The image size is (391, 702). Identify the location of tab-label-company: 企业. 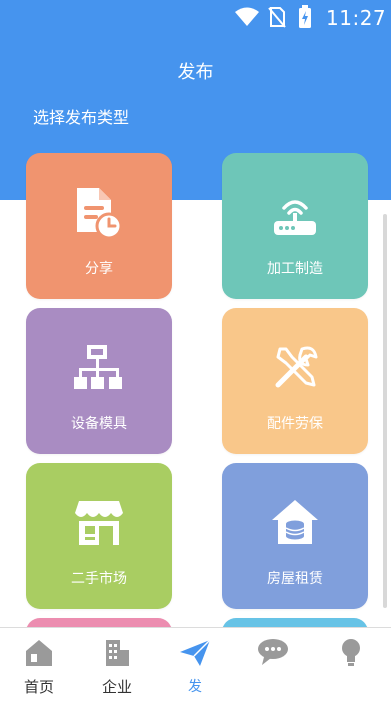
(116, 687).